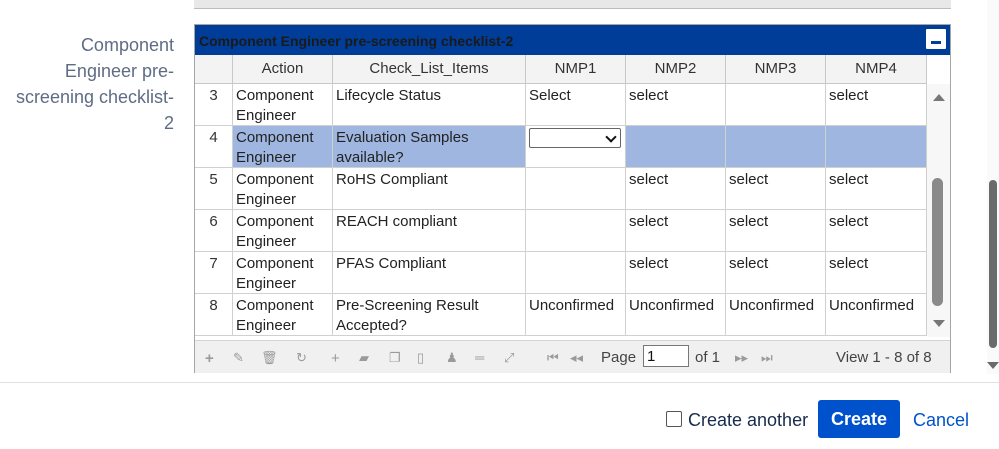 This screenshot has height=449, width=999. What do you see at coordinates (941, 420) in the screenshot?
I see `cancel-button: Cancel` at bounding box center [941, 420].